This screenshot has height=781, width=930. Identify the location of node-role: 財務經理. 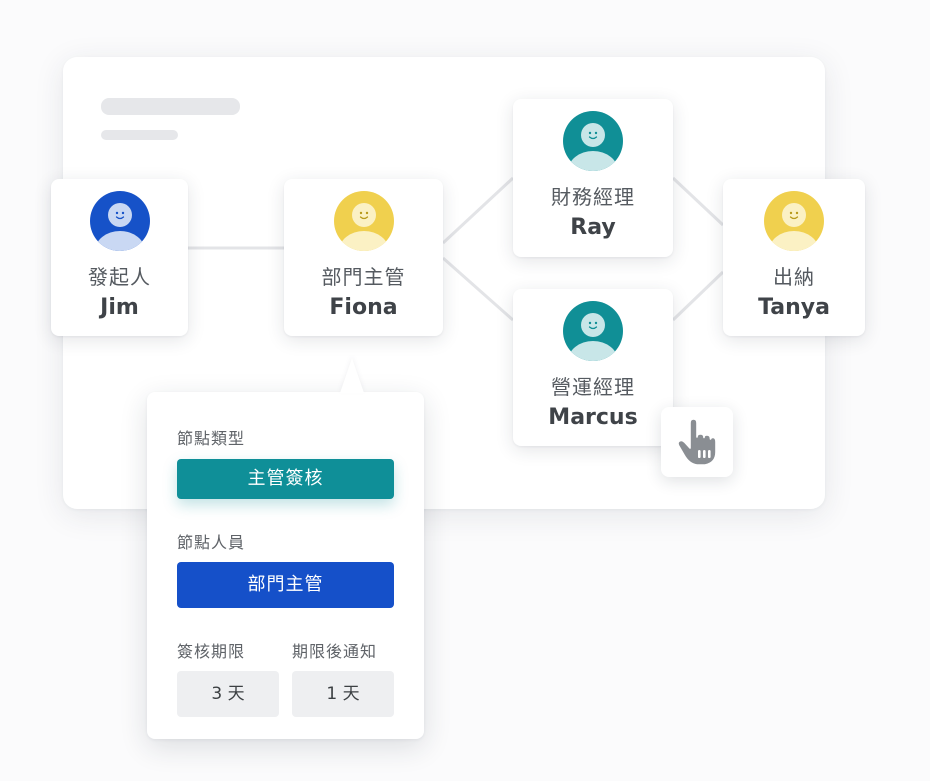
(593, 197).